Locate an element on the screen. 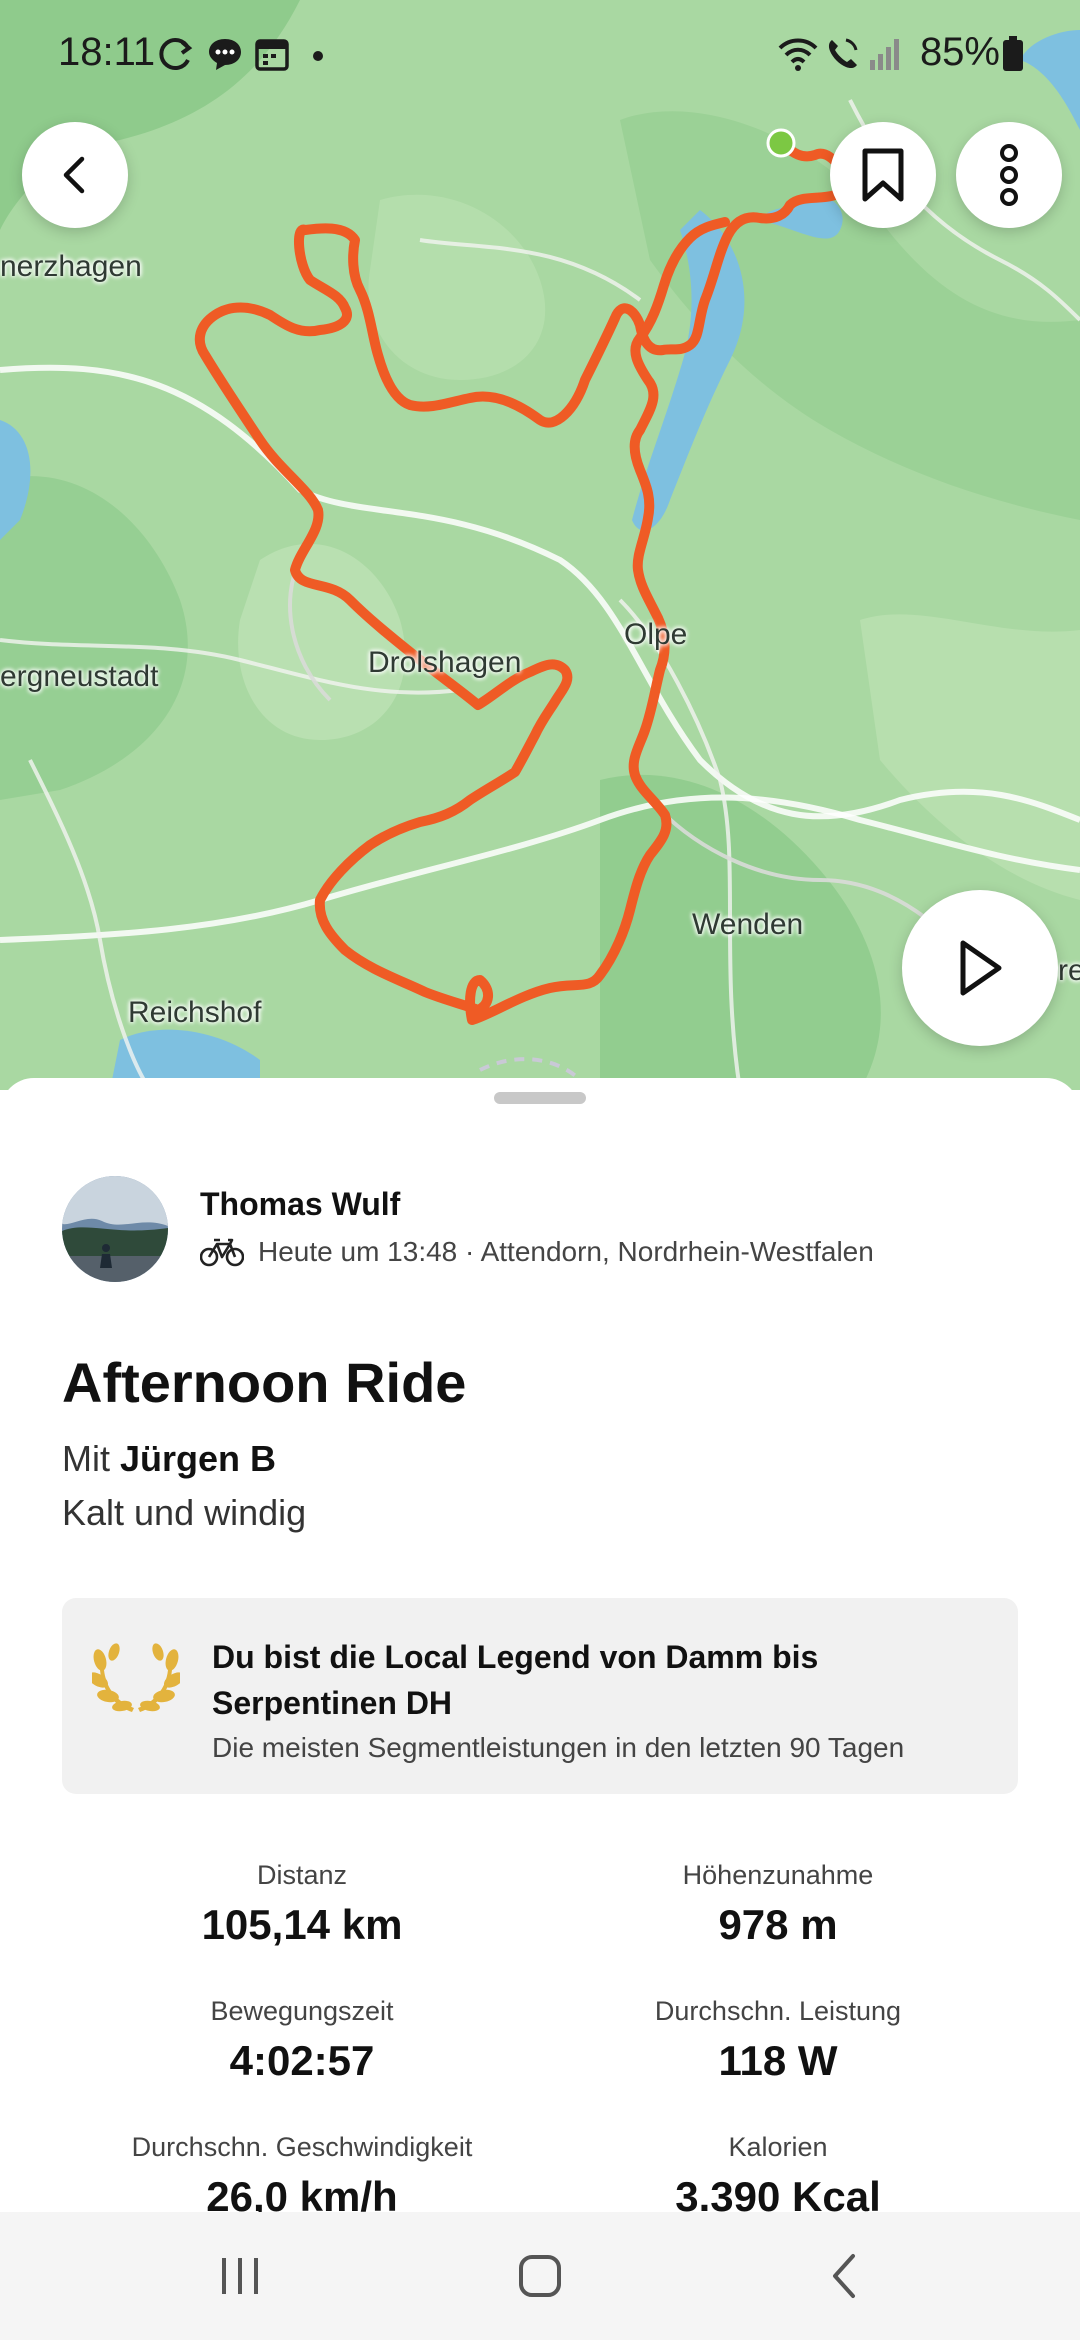 This screenshot has width=1080, height=2340. stat-value: 4:02:57 is located at coordinates (302, 2060).